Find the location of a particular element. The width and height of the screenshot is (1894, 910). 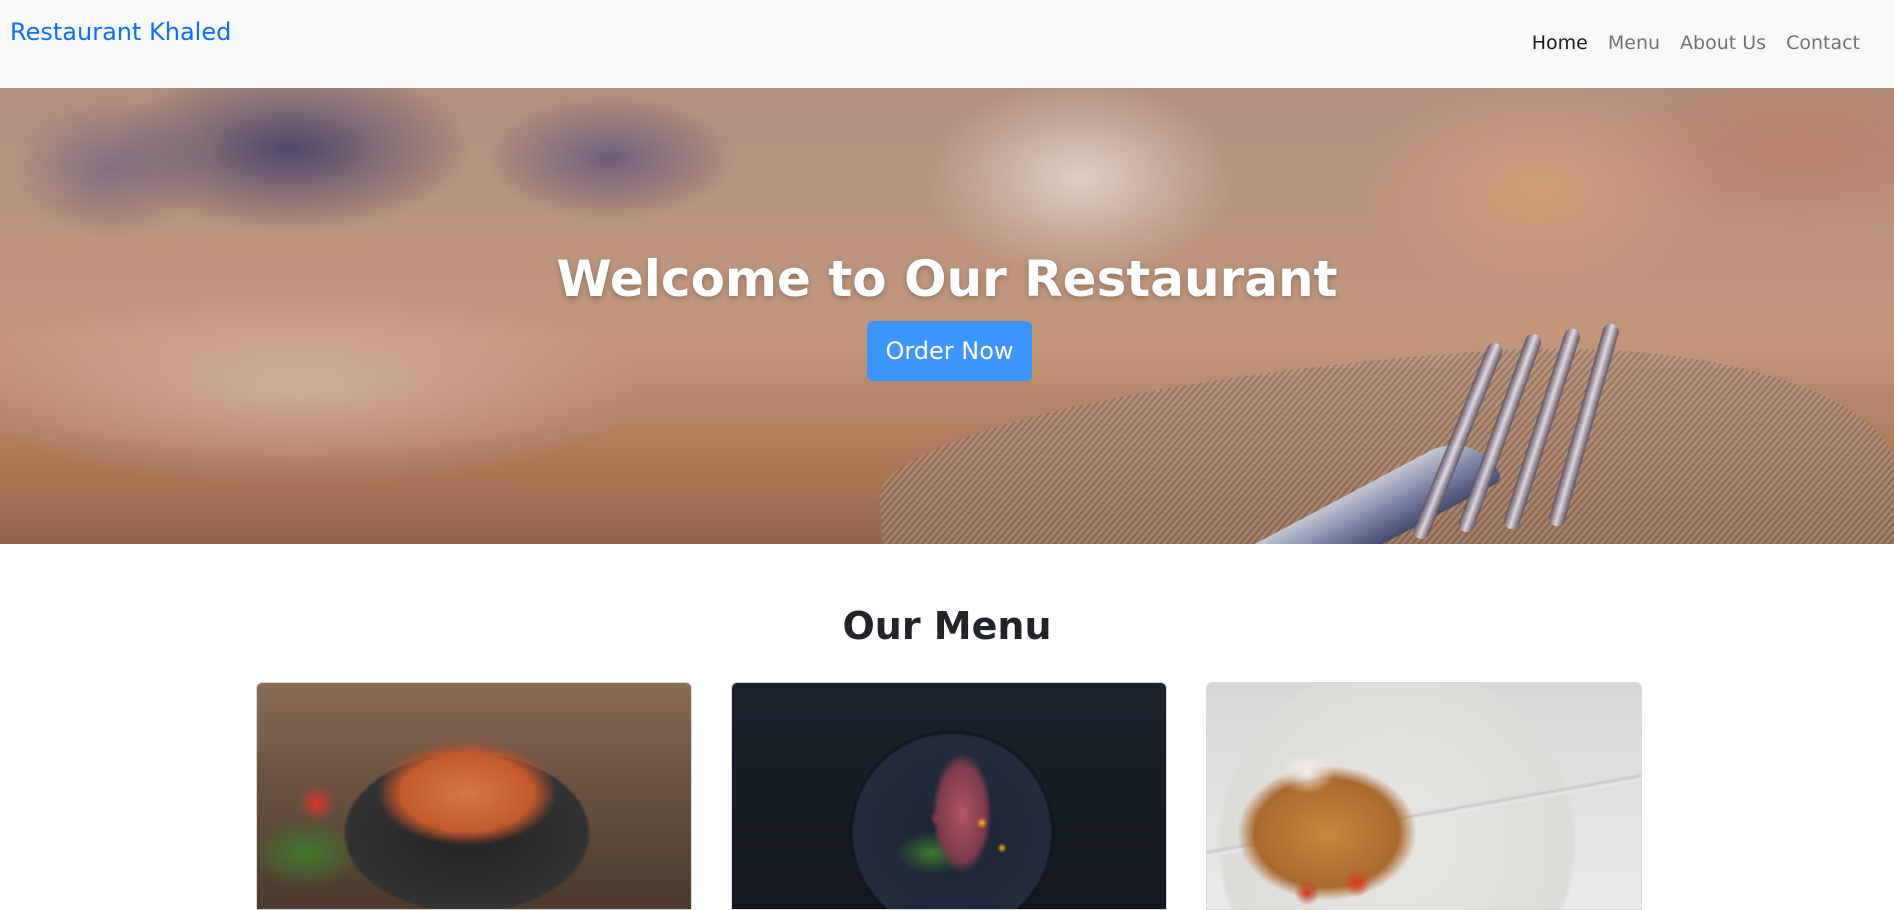

order-now-button: Order Now is located at coordinates (949, 351).